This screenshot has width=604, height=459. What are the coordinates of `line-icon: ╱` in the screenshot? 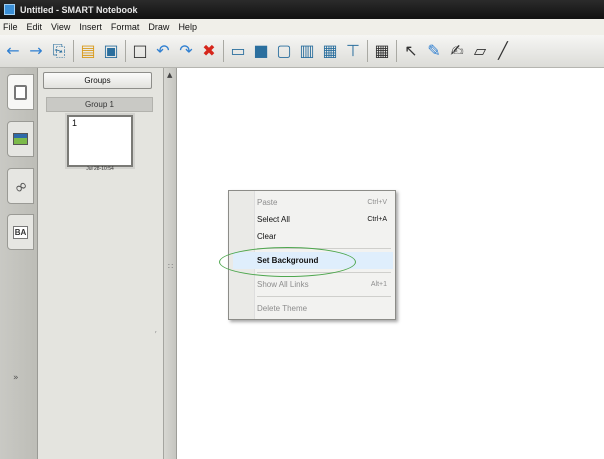 It's located at (503, 51).